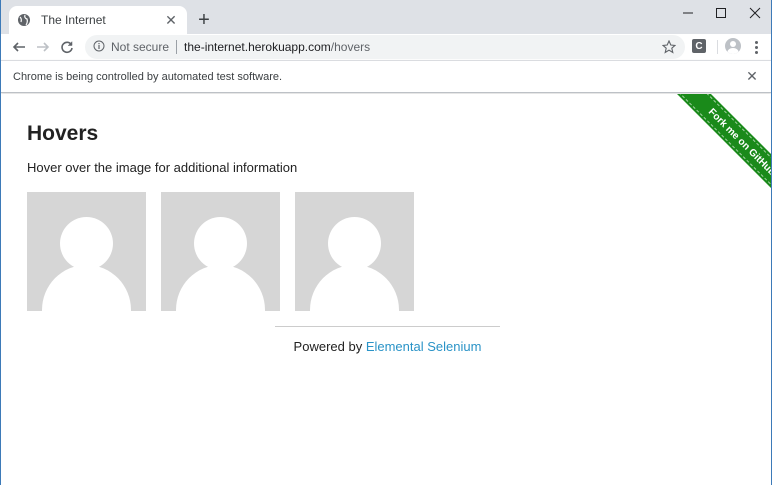 This screenshot has height=485, width=772. I want to click on page-heading: Hovers, so click(63, 133).